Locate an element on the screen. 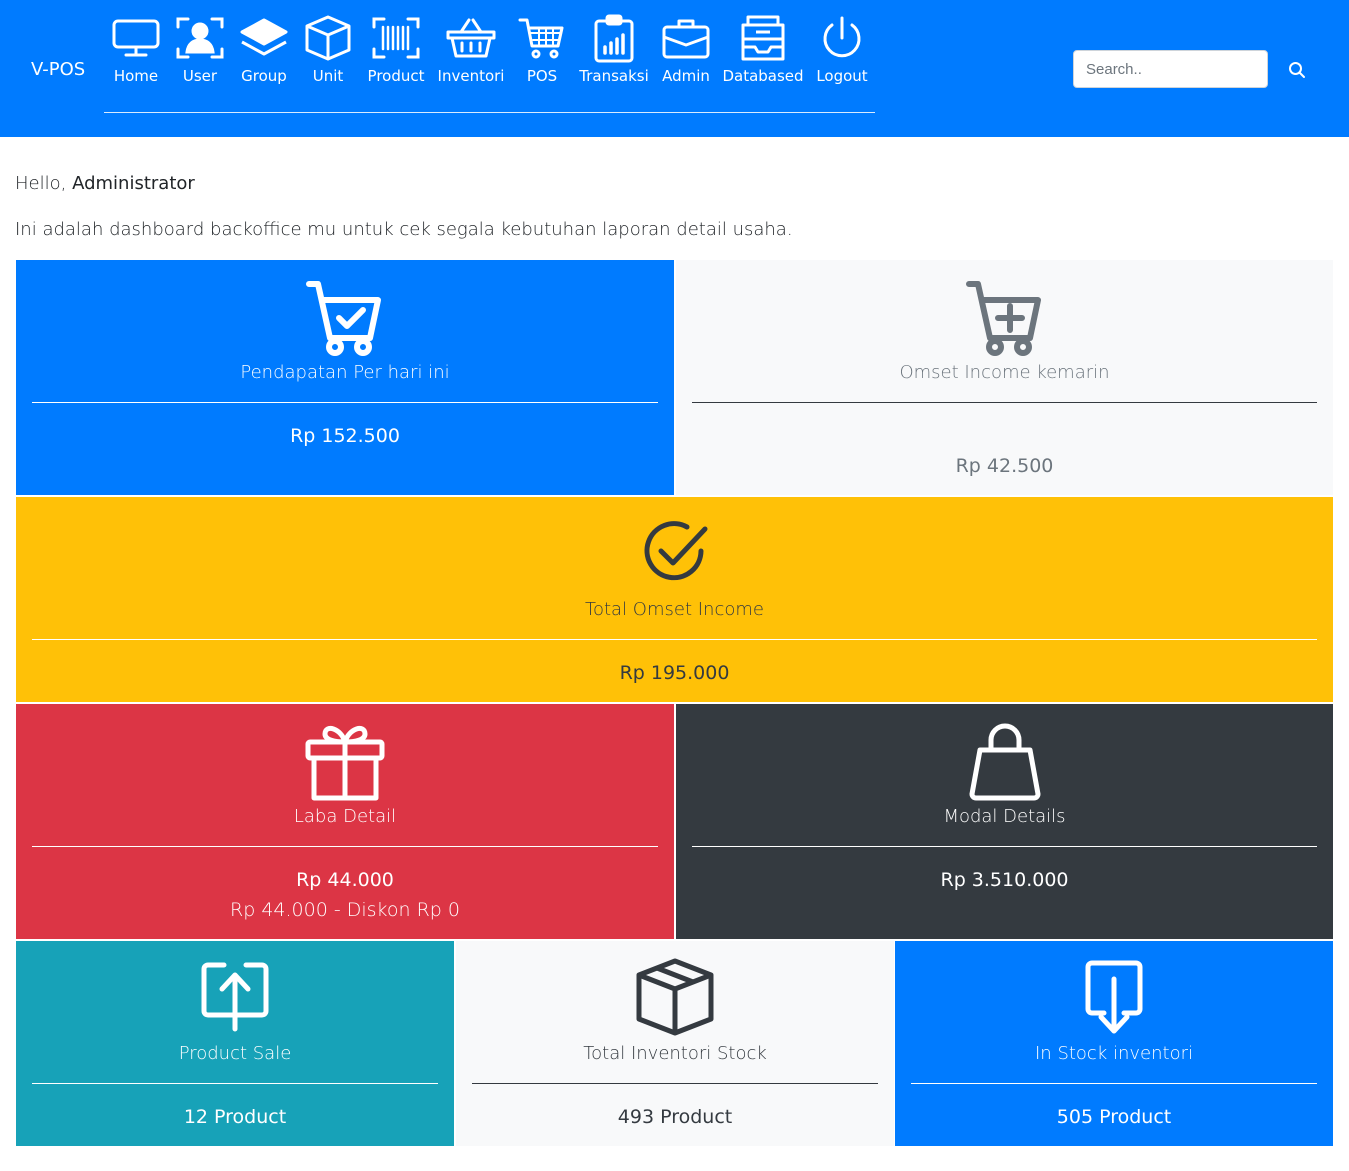 The width and height of the screenshot is (1349, 1171). nav-item-admin: Admin is located at coordinates (686, 52).